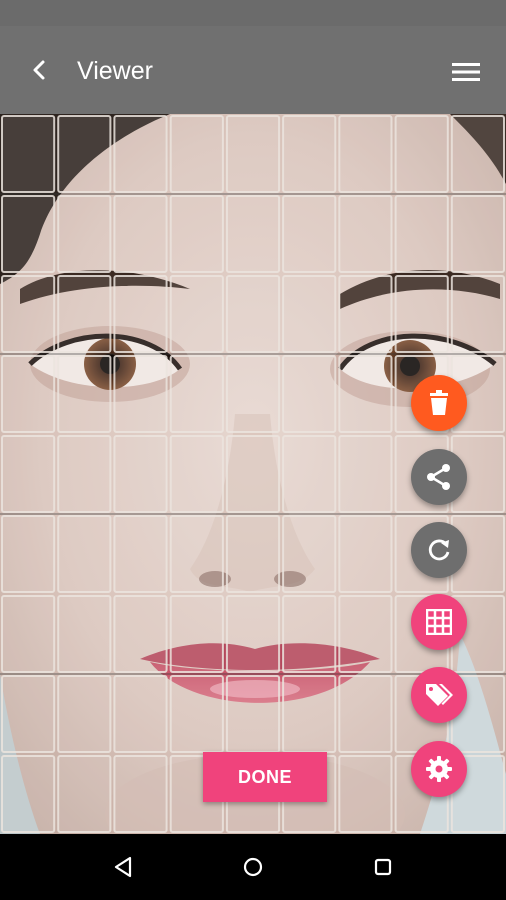 The width and height of the screenshot is (506, 900). I want to click on square-recents-icon, so click(383, 867).